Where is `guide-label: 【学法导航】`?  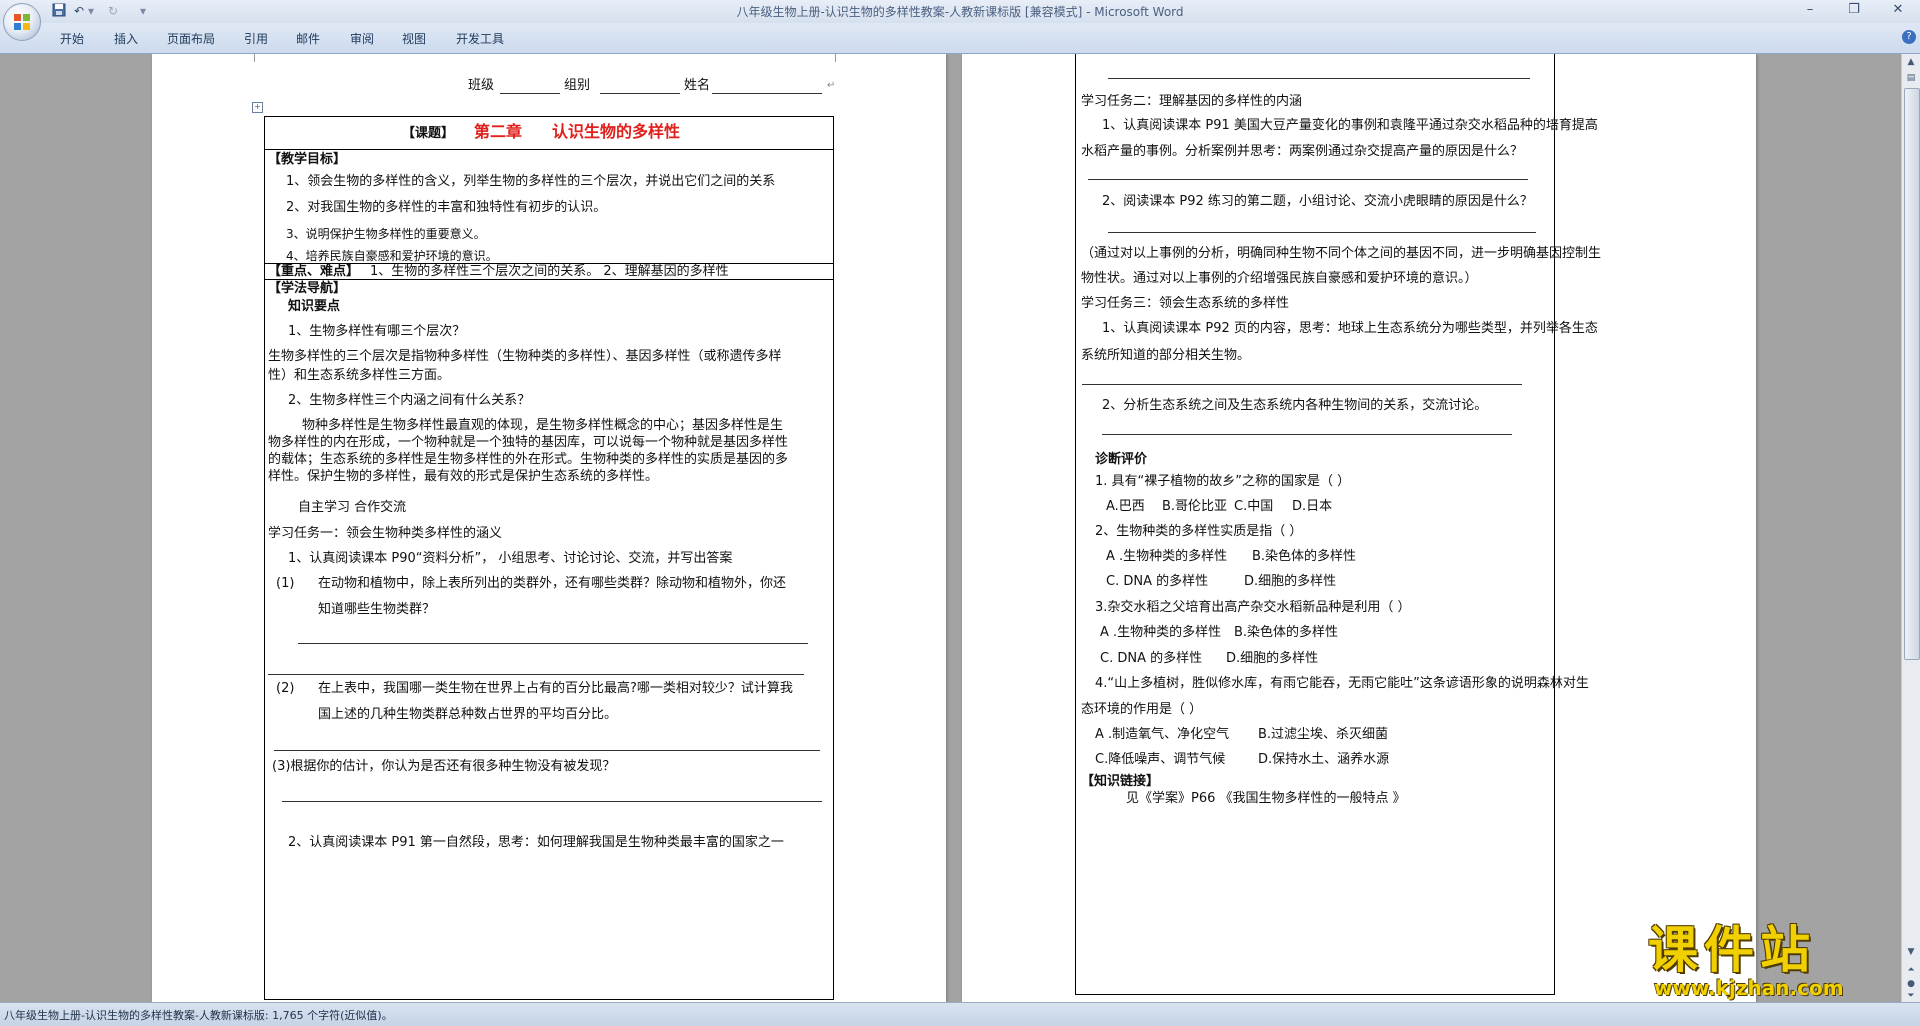
guide-label: 【学法导航】 is located at coordinates (307, 288).